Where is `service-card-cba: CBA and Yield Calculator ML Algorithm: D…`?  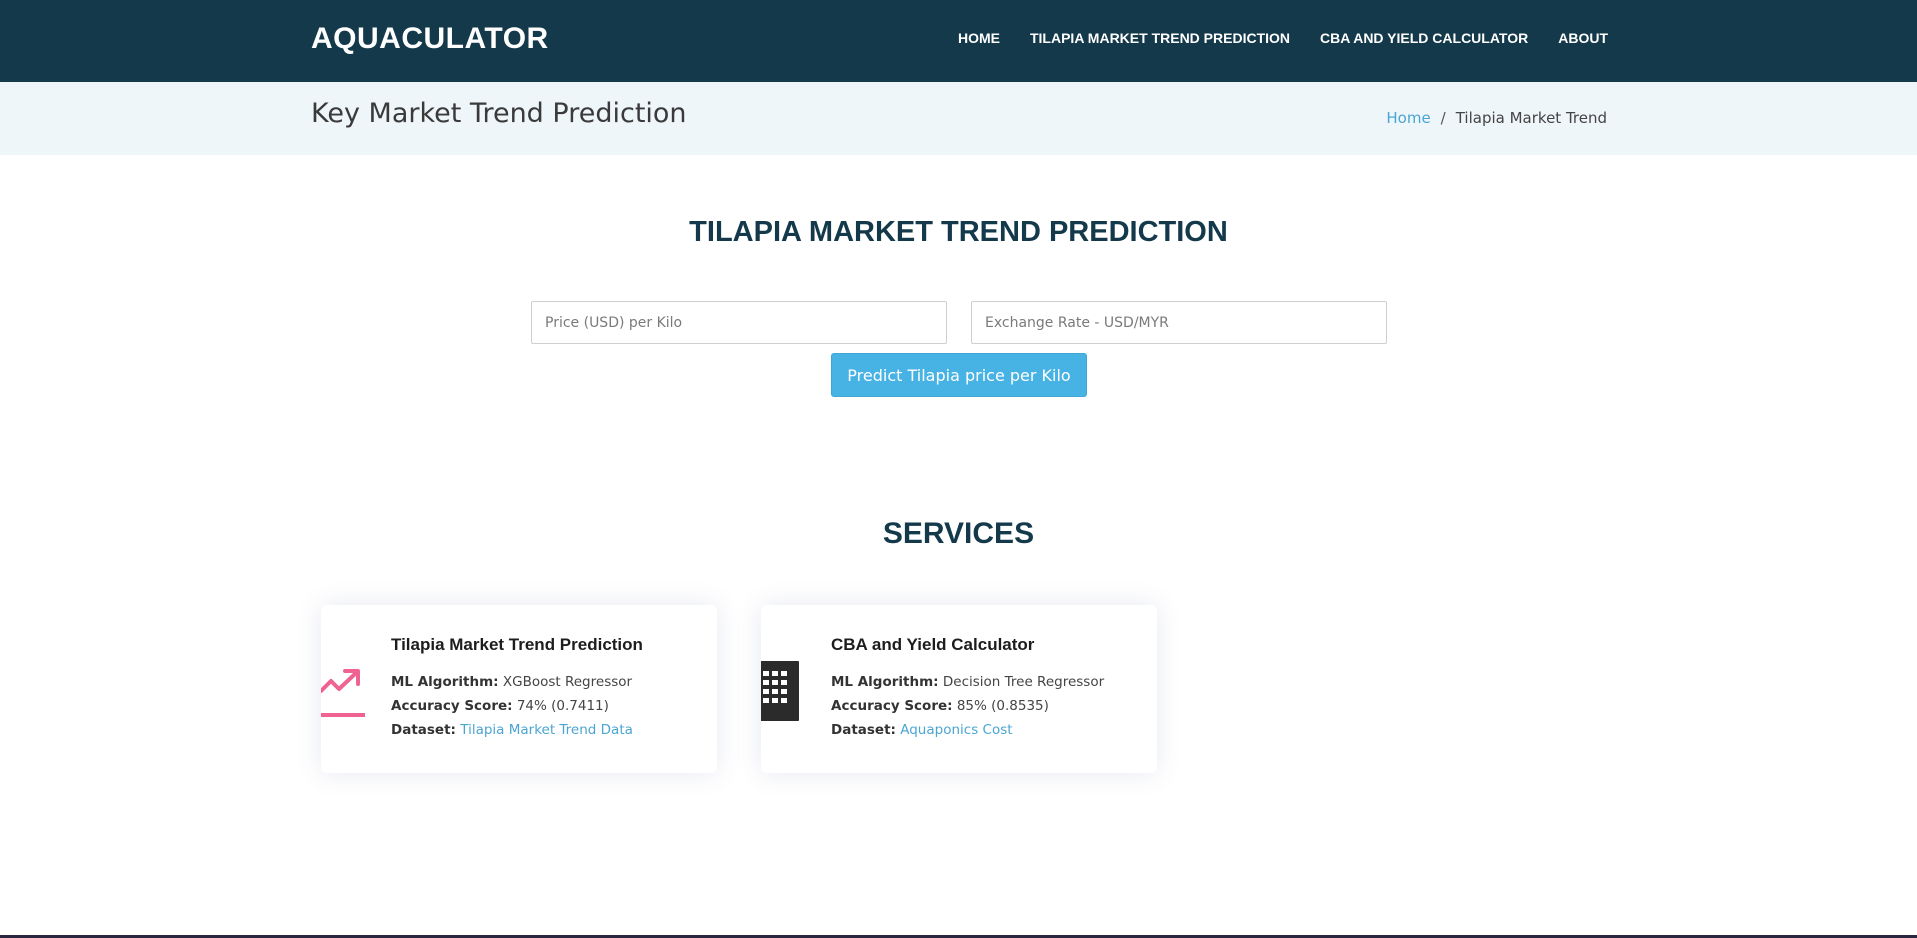 service-card-cba: CBA and Yield Calculator ML Algorithm: D… is located at coordinates (959, 689).